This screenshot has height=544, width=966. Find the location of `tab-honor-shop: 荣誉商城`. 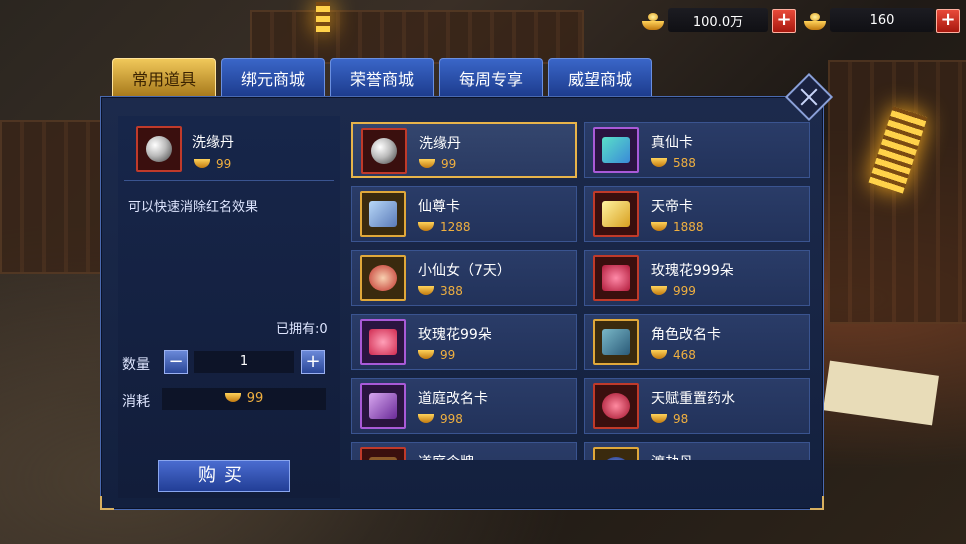

tab-honor-shop: 荣誉商城 is located at coordinates (382, 77).